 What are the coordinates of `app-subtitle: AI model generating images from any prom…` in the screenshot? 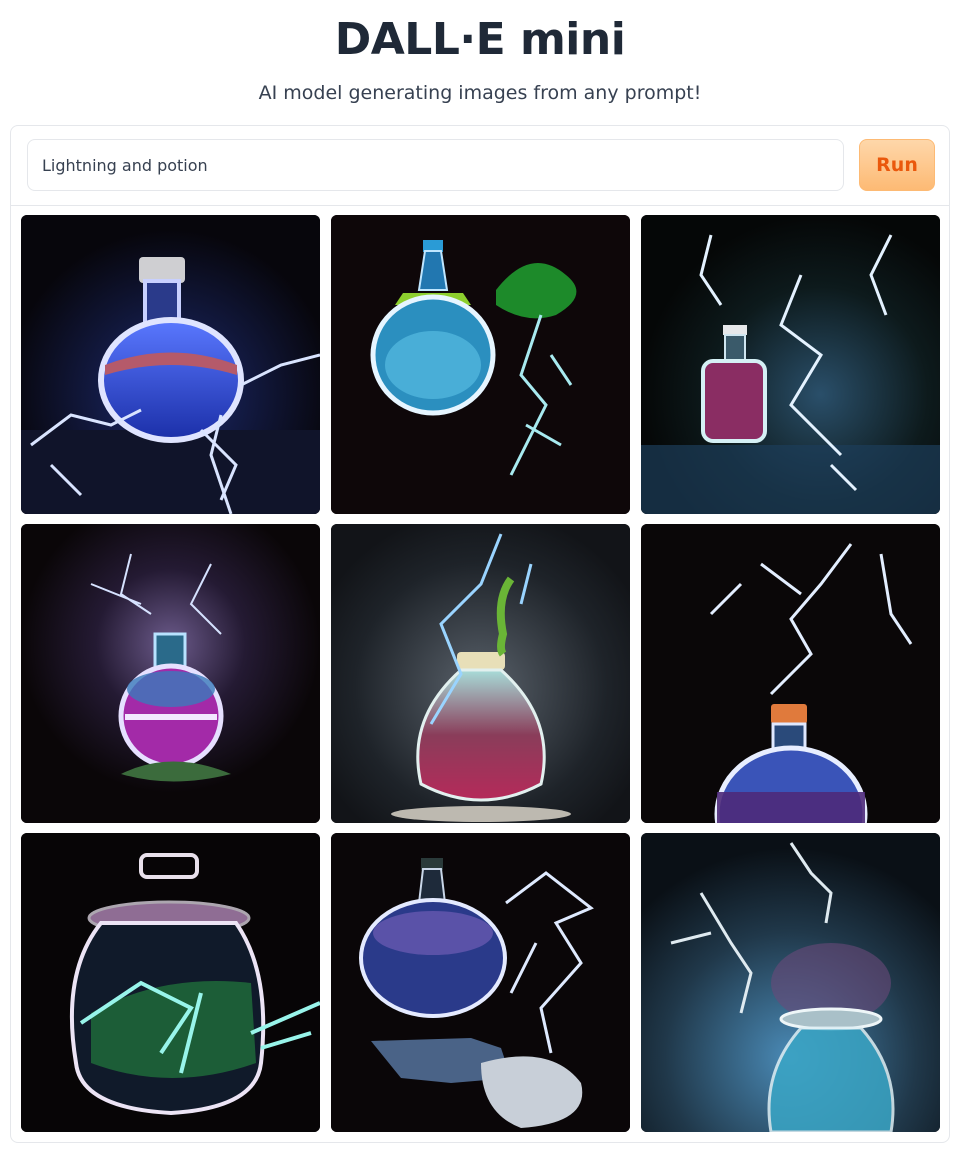 It's located at (480, 93).